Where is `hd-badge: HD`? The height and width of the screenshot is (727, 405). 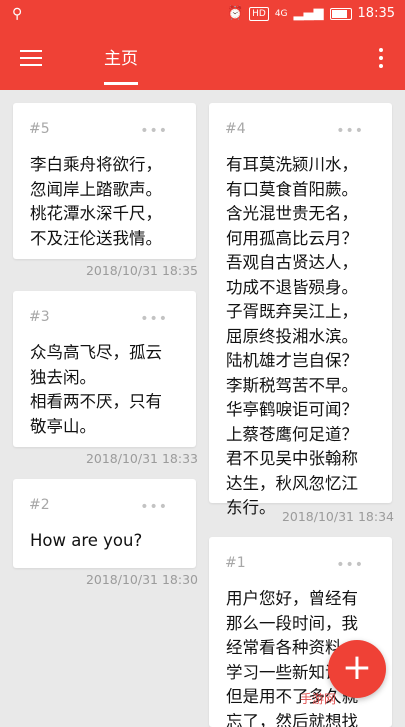
hd-badge: HD is located at coordinates (259, 13).